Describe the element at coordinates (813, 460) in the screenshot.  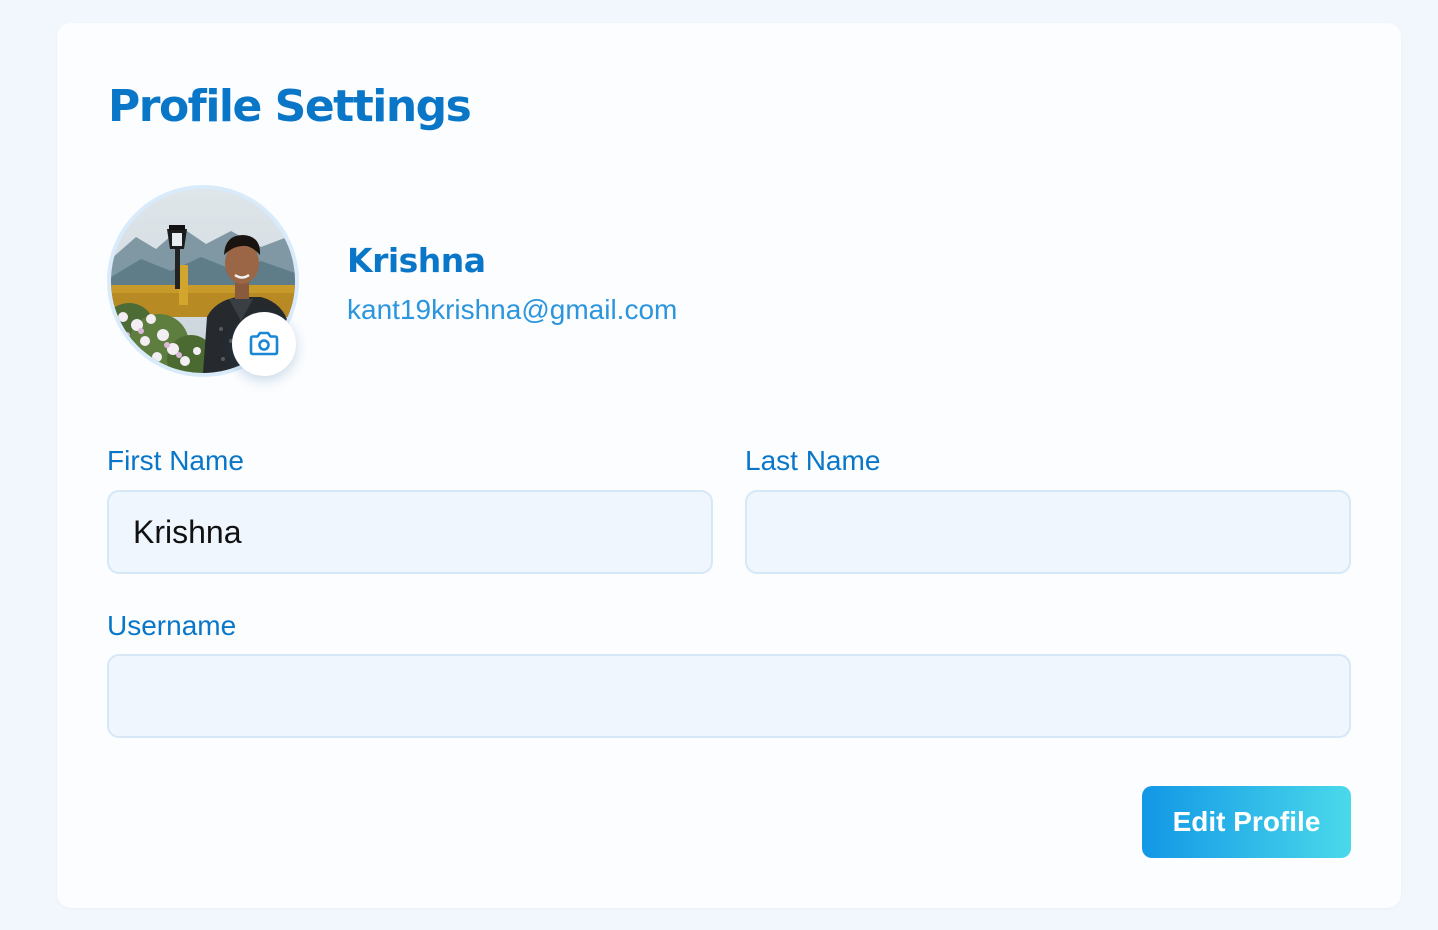
I see `last-name-label: Last Name` at that location.